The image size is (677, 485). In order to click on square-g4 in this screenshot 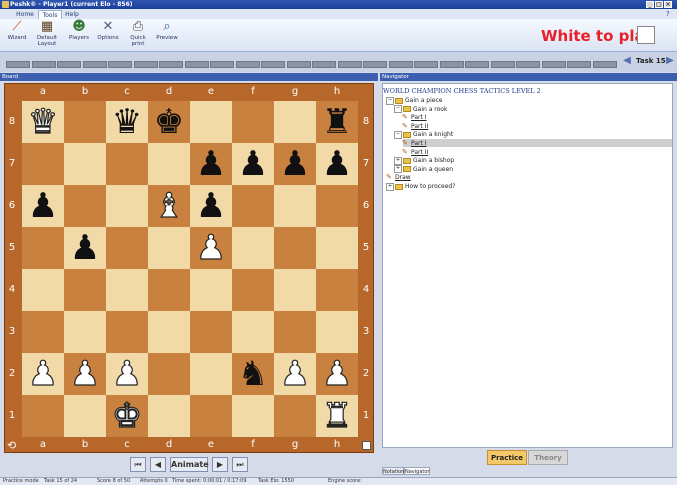, I will do `click(295, 290)`.